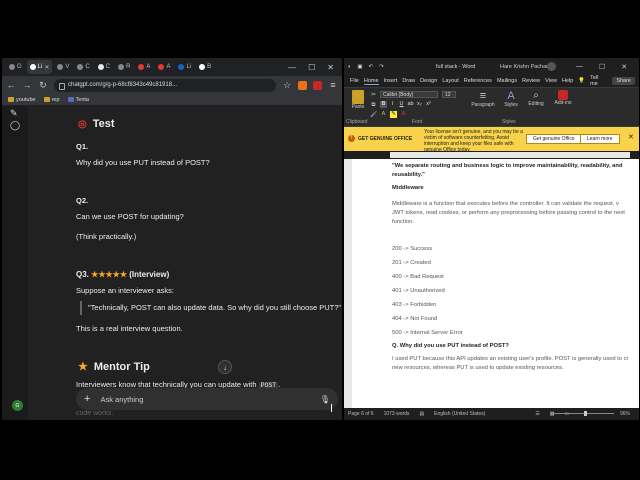 The height and width of the screenshot is (480, 640). What do you see at coordinates (392, 104) in the screenshot?
I see `italic-button: I` at bounding box center [392, 104].